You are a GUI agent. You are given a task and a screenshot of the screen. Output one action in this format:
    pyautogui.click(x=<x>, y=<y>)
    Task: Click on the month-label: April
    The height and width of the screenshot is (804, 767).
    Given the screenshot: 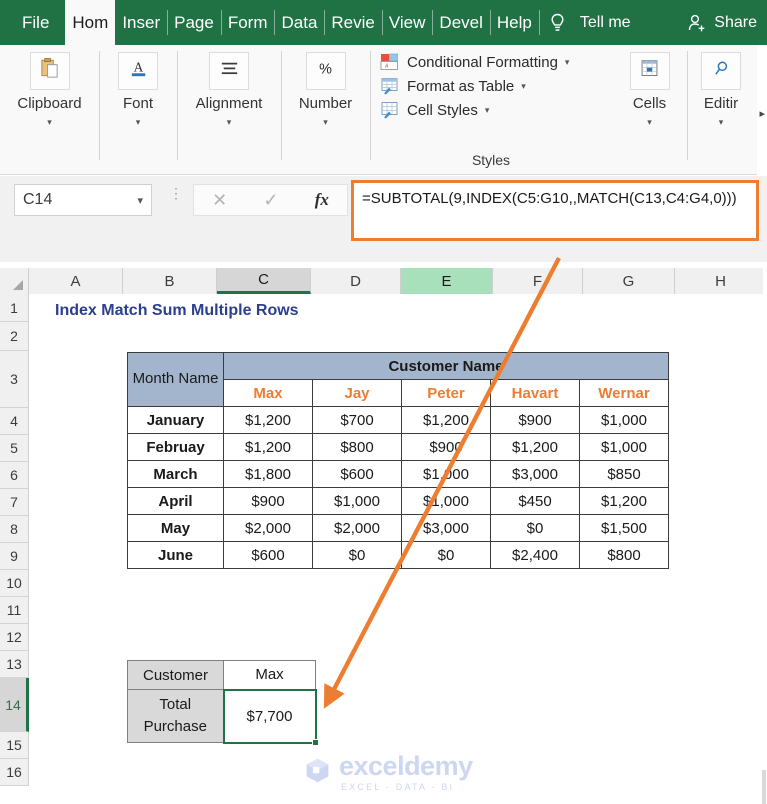 What is the action you would take?
    pyautogui.click(x=175, y=501)
    